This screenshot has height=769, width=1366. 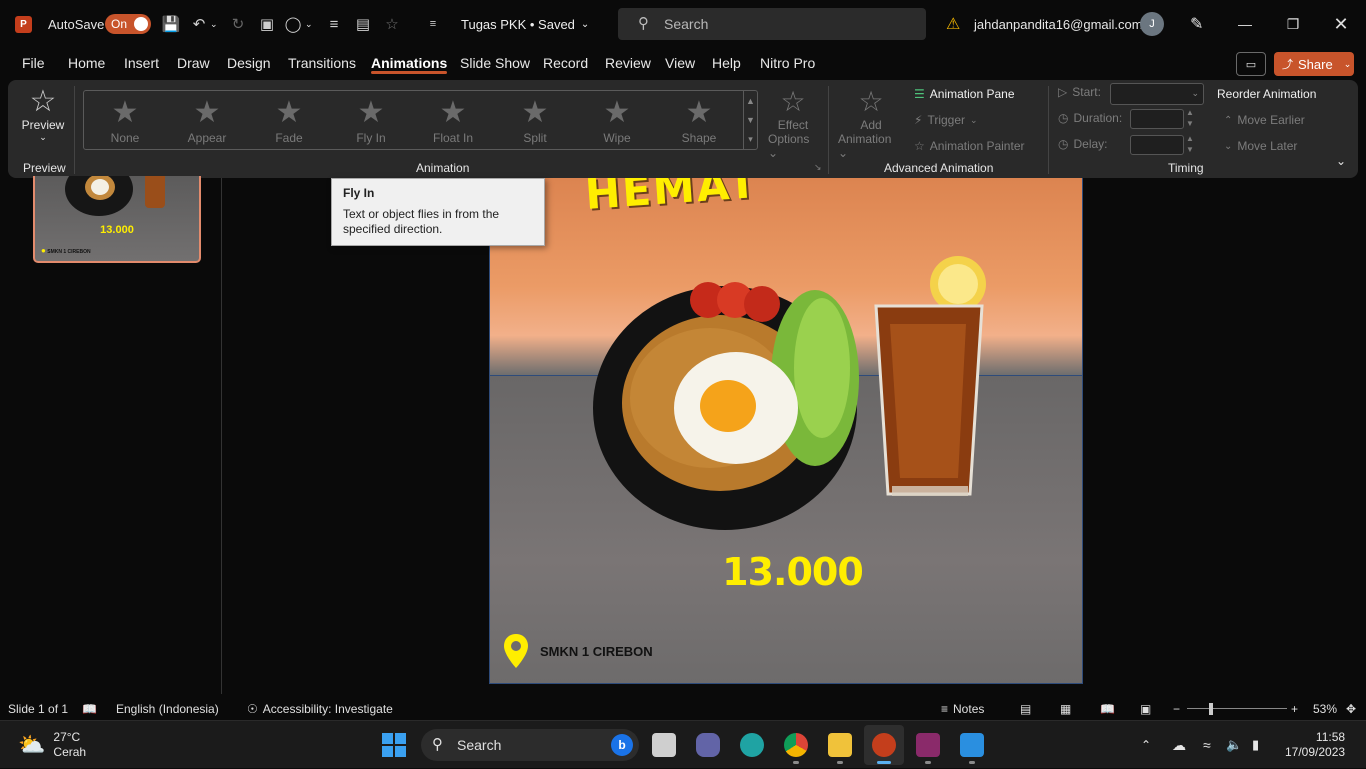 What do you see at coordinates (293, 24) in the screenshot?
I see `shapes-icon: ◯` at bounding box center [293, 24].